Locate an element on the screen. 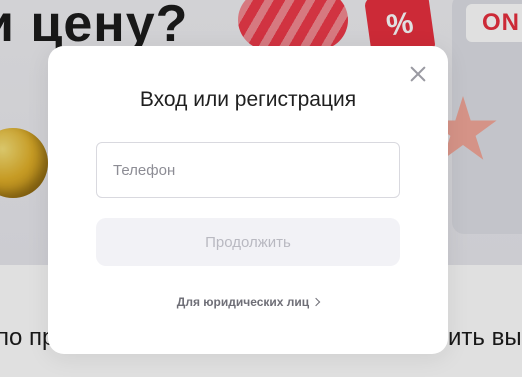 Image resolution: width=522 pixels, height=377 pixels. close-icon is located at coordinates (418, 74).